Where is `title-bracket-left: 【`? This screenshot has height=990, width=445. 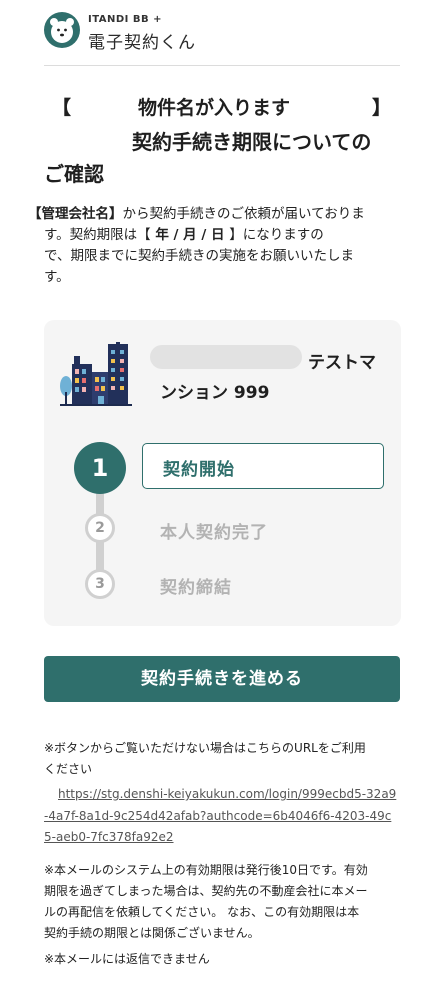 title-bracket-left: 【 is located at coordinates (62, 108).